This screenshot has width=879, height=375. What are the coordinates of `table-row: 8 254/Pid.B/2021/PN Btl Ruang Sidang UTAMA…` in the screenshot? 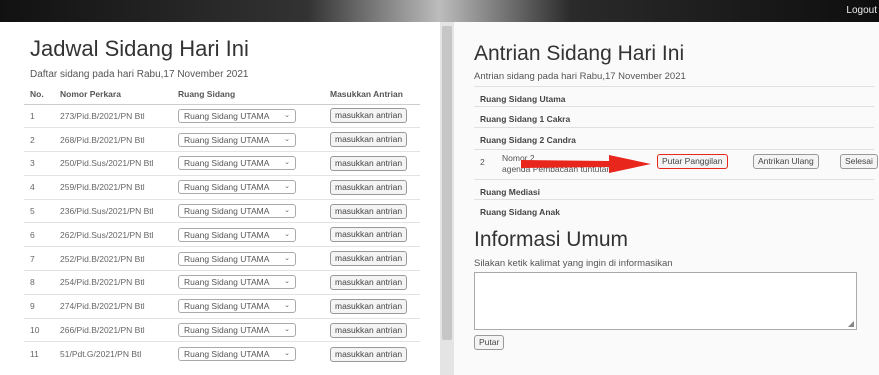 It's located at (222, 282).